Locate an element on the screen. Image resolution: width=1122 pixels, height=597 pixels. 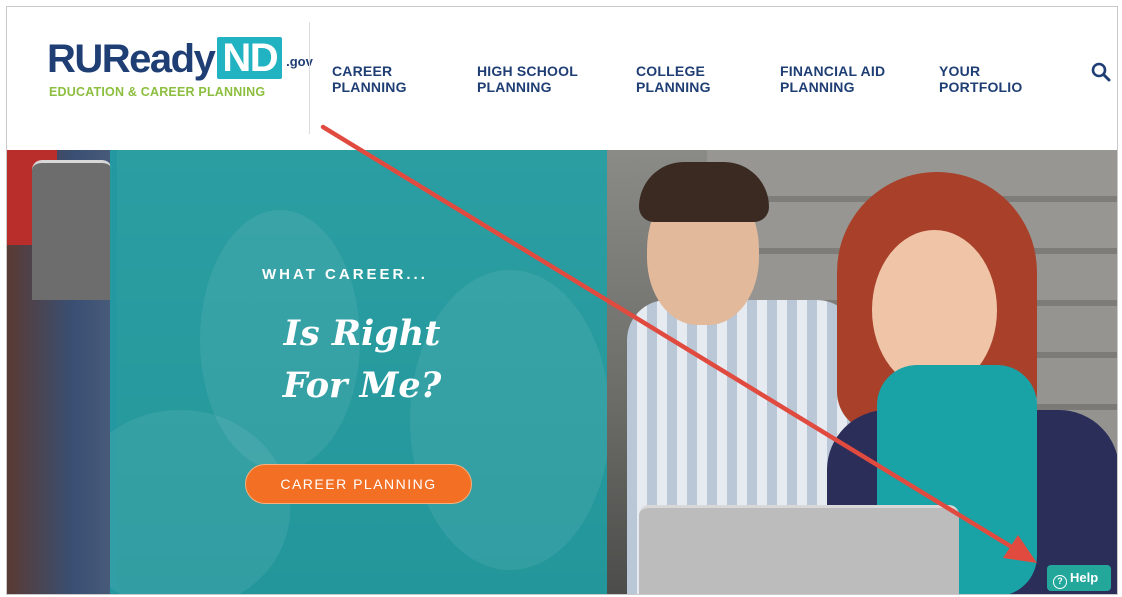
hero-photo-laptop is located at coordinates (799, 549).